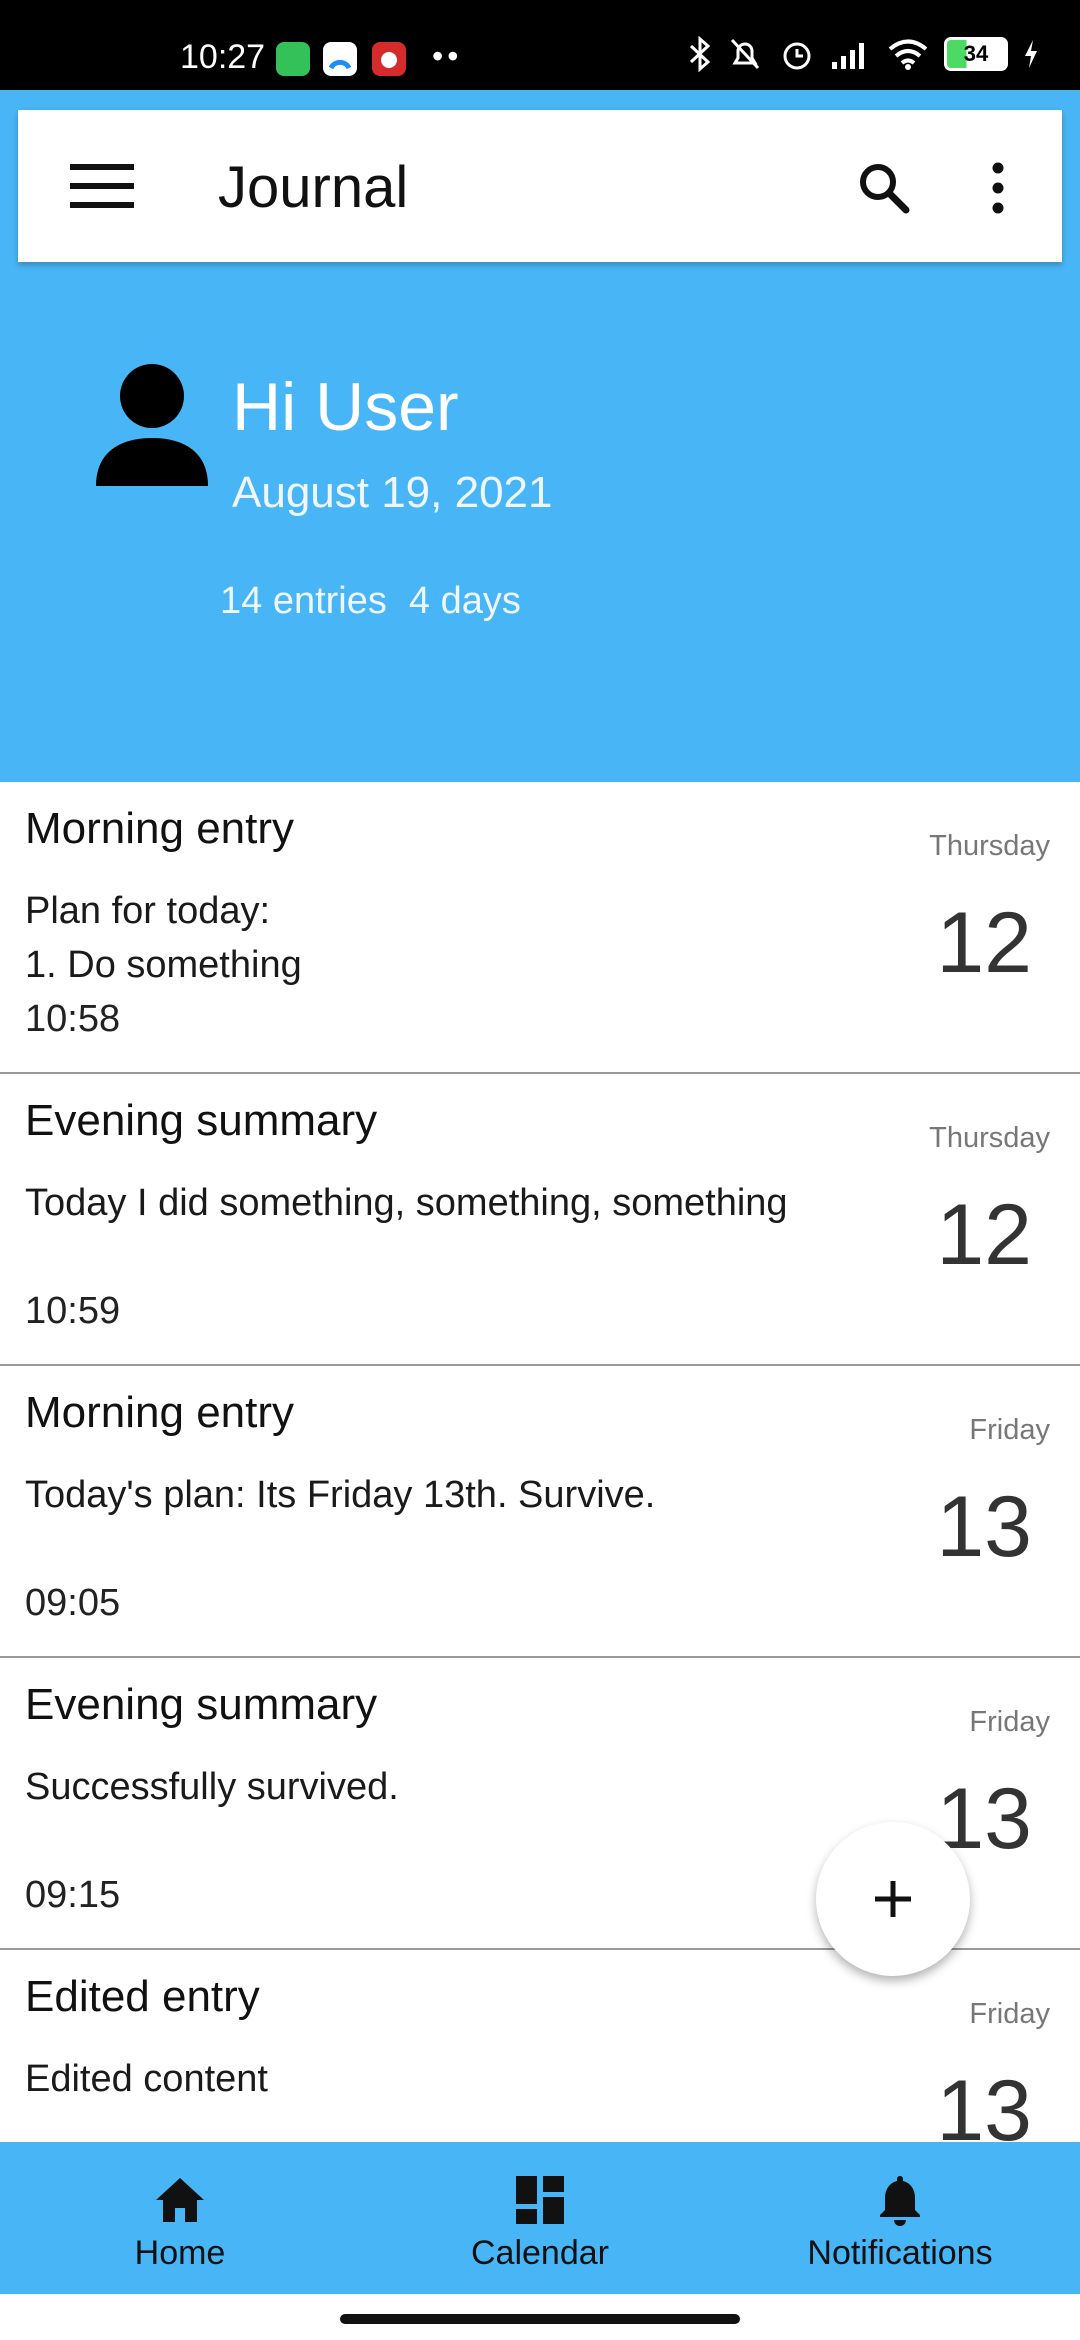 The image size is (1080, 2340). What do you see at coordinates (908, 54) in the screenshot?
I see `wifi-icon` at bounding box center [908, 54].